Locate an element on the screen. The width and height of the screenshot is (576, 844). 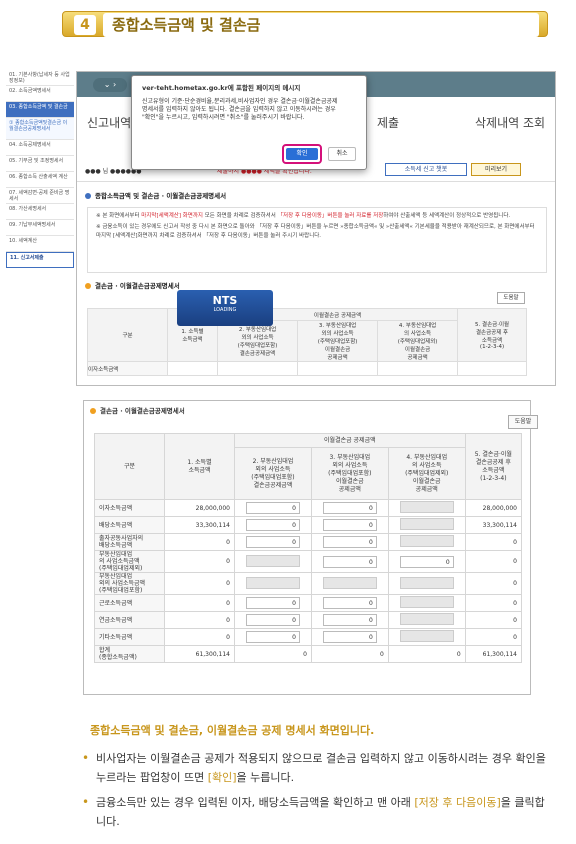
sidebar-item: 10. 세액계산 is located at coordinates (40, 244).